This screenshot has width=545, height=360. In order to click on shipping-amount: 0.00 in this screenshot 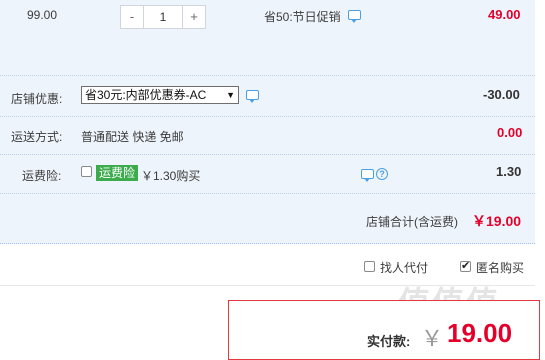, I will do `click(510, 132)`.